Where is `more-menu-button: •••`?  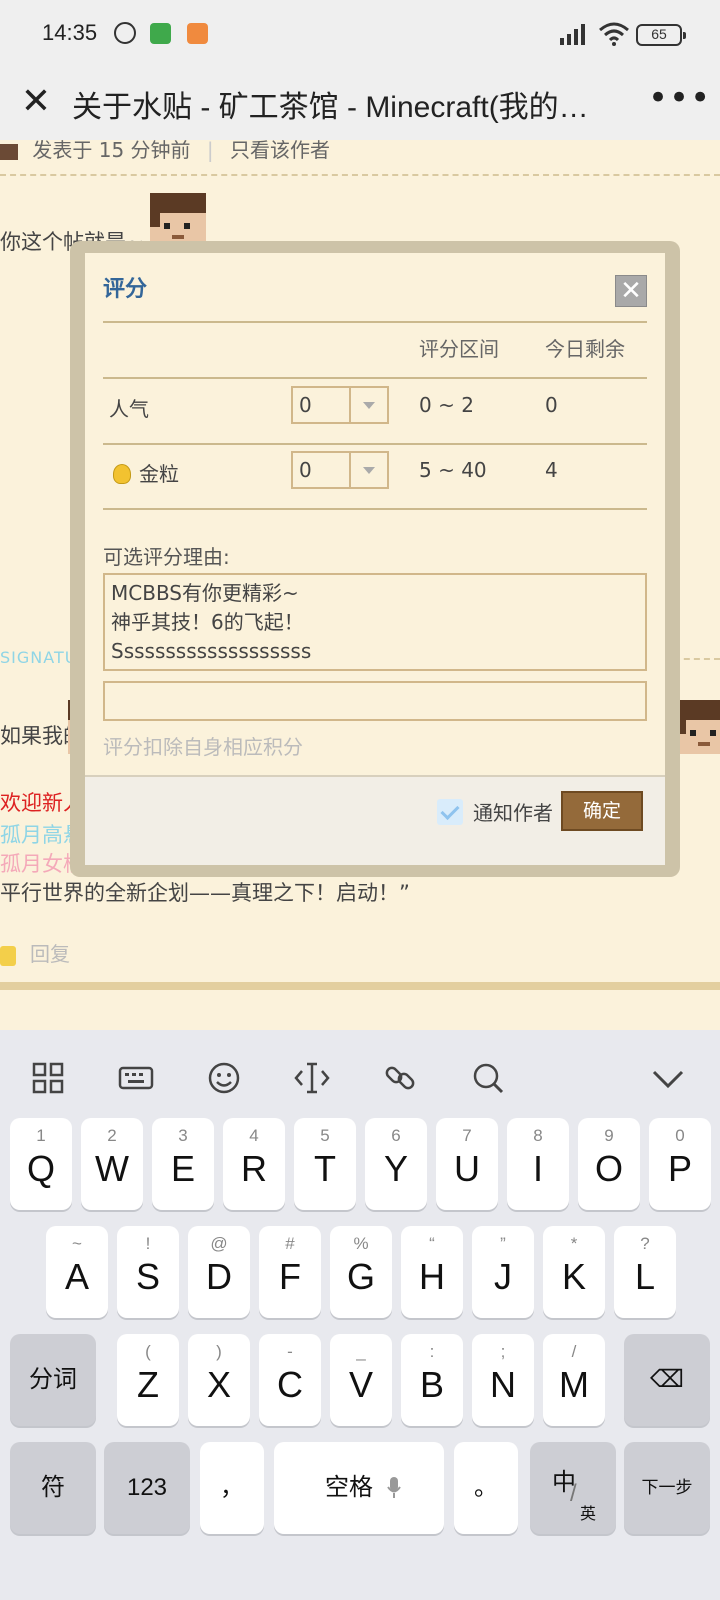 more-menu-button: ••• is located at coordinates (679, 98).